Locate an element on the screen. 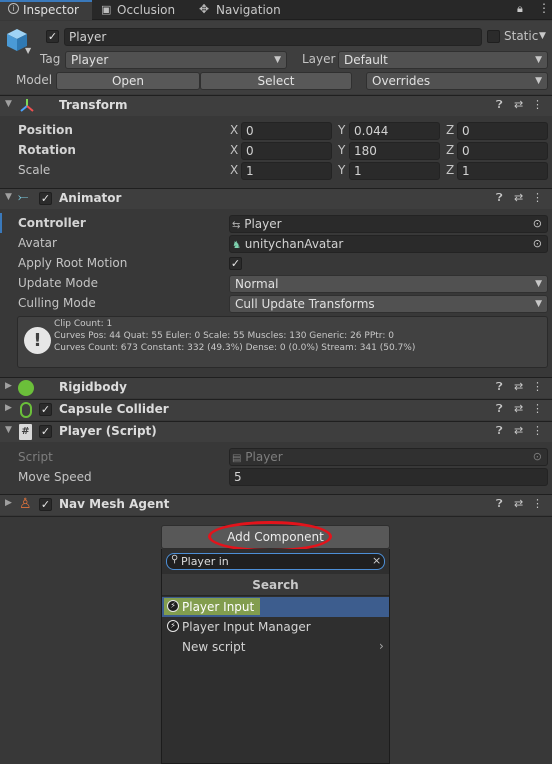 The height and width of the screenshot is (764, 552). tab-inspector-label: Inspector is located at coordinates (51, 10).